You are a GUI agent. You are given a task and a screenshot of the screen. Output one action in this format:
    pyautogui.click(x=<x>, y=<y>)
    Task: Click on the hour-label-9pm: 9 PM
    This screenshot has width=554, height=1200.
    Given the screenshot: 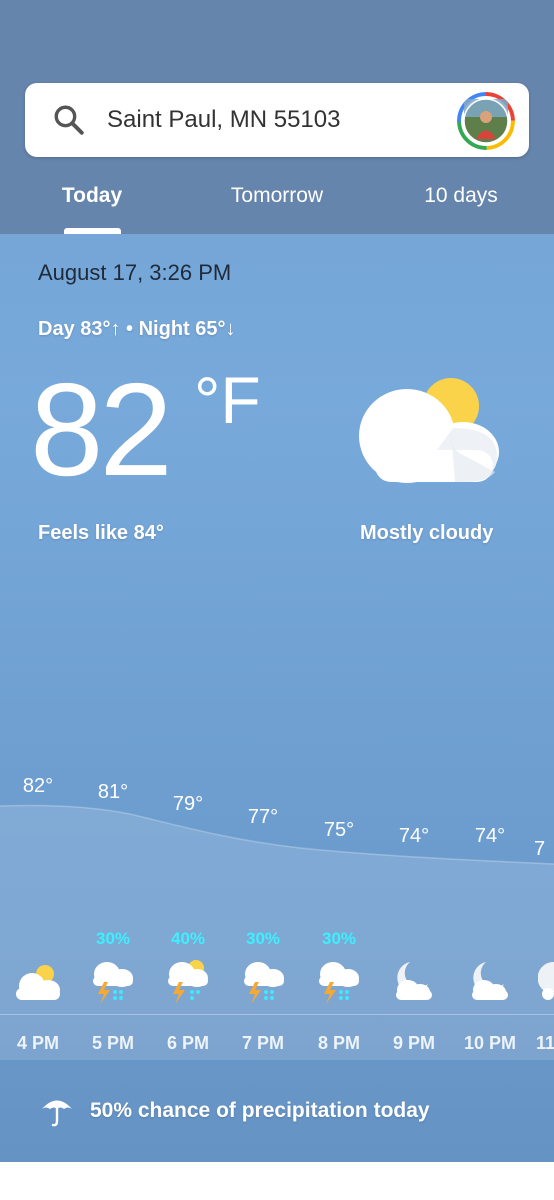 What is the action you would take?
    pyautogui.click(x=413, y=1043)
    